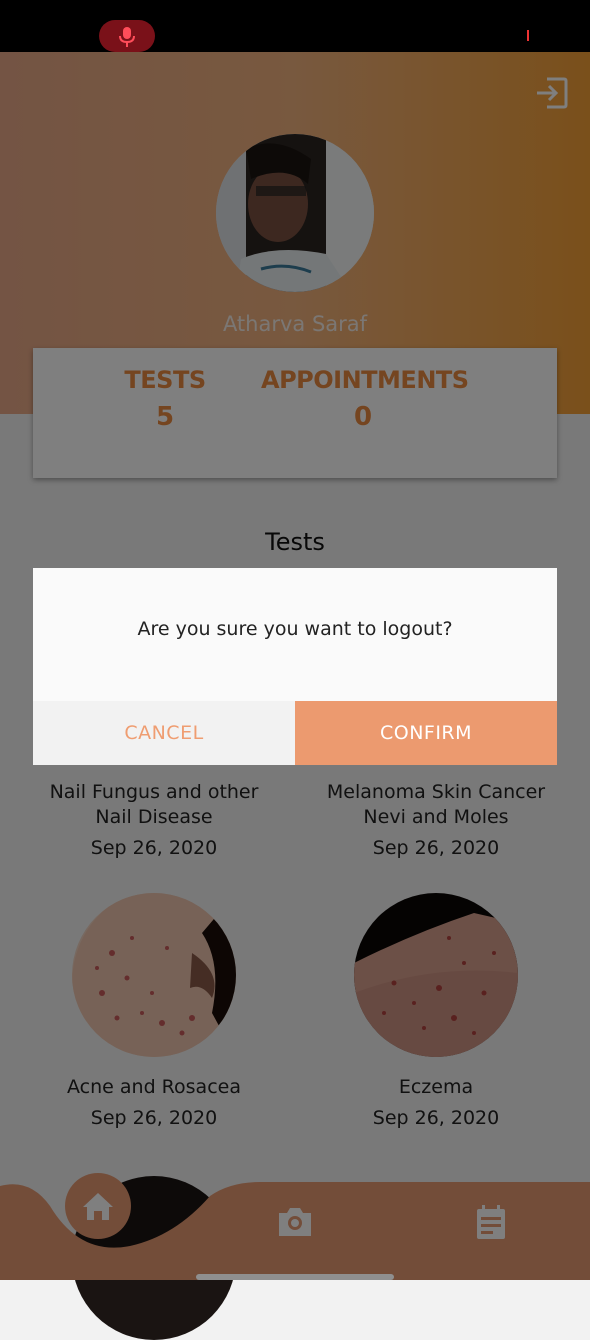  What do you see at coordinates (295, 1277) in the screenshot?
I see `gesture-handle` at bounding box center [295, 1277].